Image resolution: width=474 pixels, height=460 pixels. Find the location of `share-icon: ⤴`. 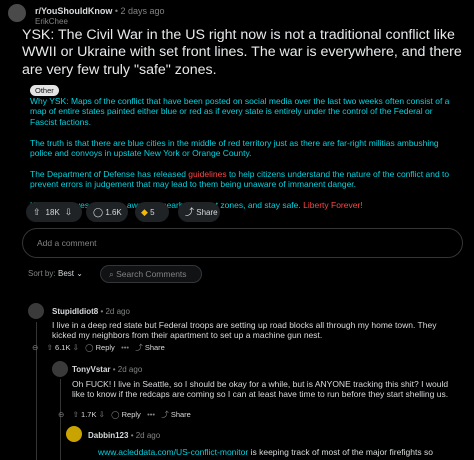

share-icon: ⤴ is located at coordinates (190, 212).